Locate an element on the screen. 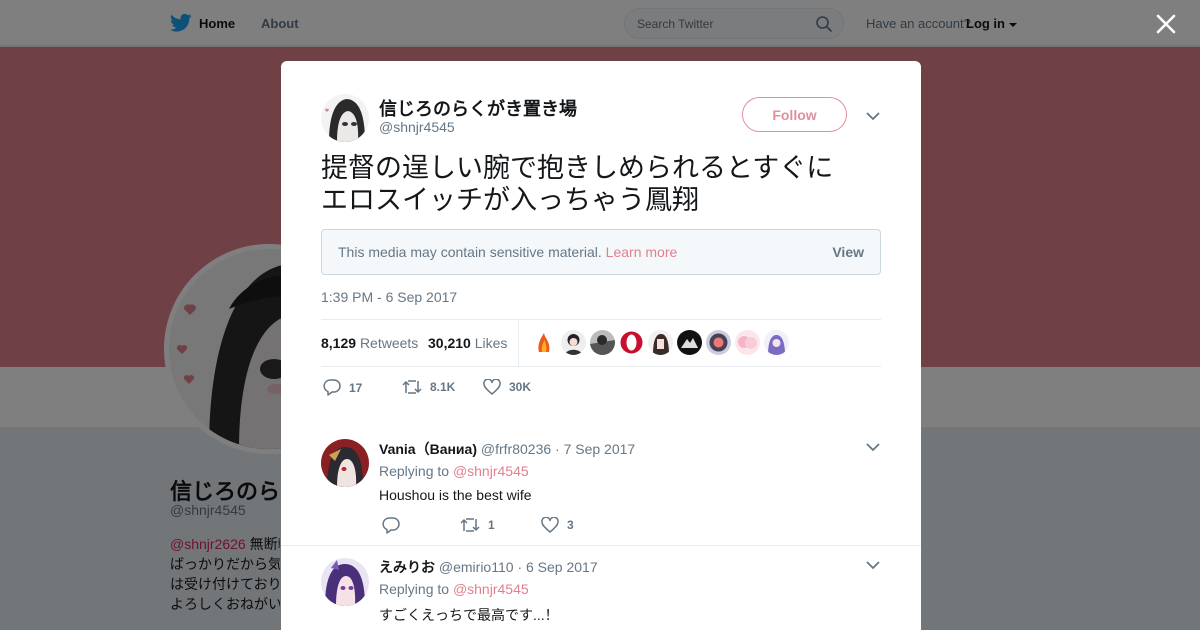 The image size is (1200, 630). tweet-timestamp: 1:39 PM - 6 Sep 2017 is located at coordinates (389, 297).